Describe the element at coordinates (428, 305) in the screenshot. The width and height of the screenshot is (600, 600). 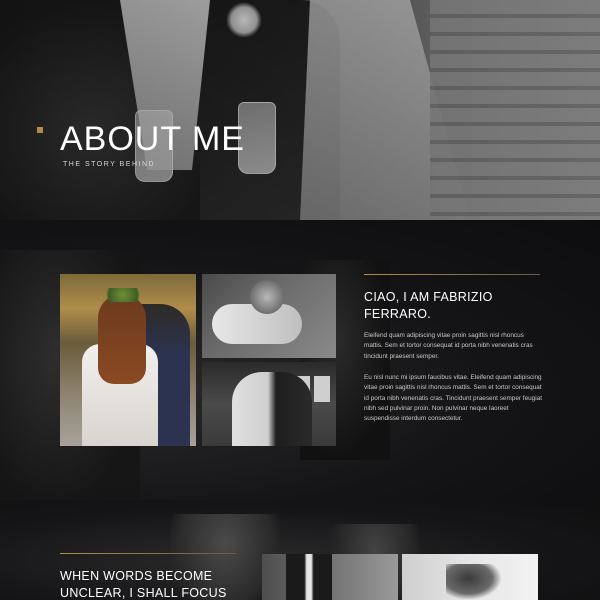
I see `about-heading: CIAO, I AM FABRIZIO FERRARO.` at that location.